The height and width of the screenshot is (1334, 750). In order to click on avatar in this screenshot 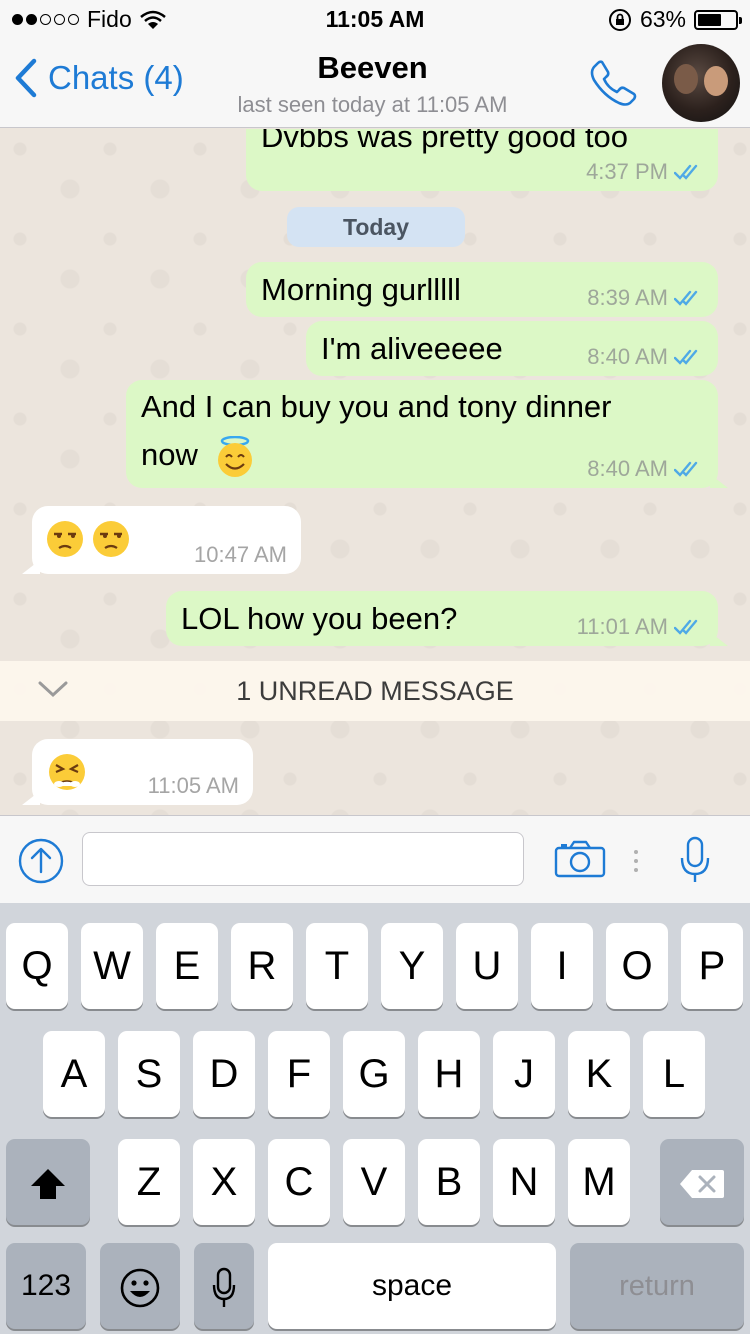, I will do `click(701, 83)`.